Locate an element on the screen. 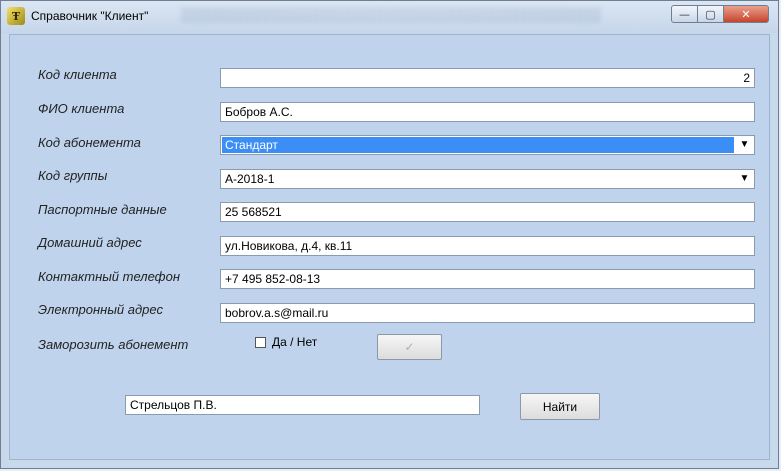 This screenshot has height=471, width=781. subscription-code-label: Код абонемента is located at coordinates (89, 142).